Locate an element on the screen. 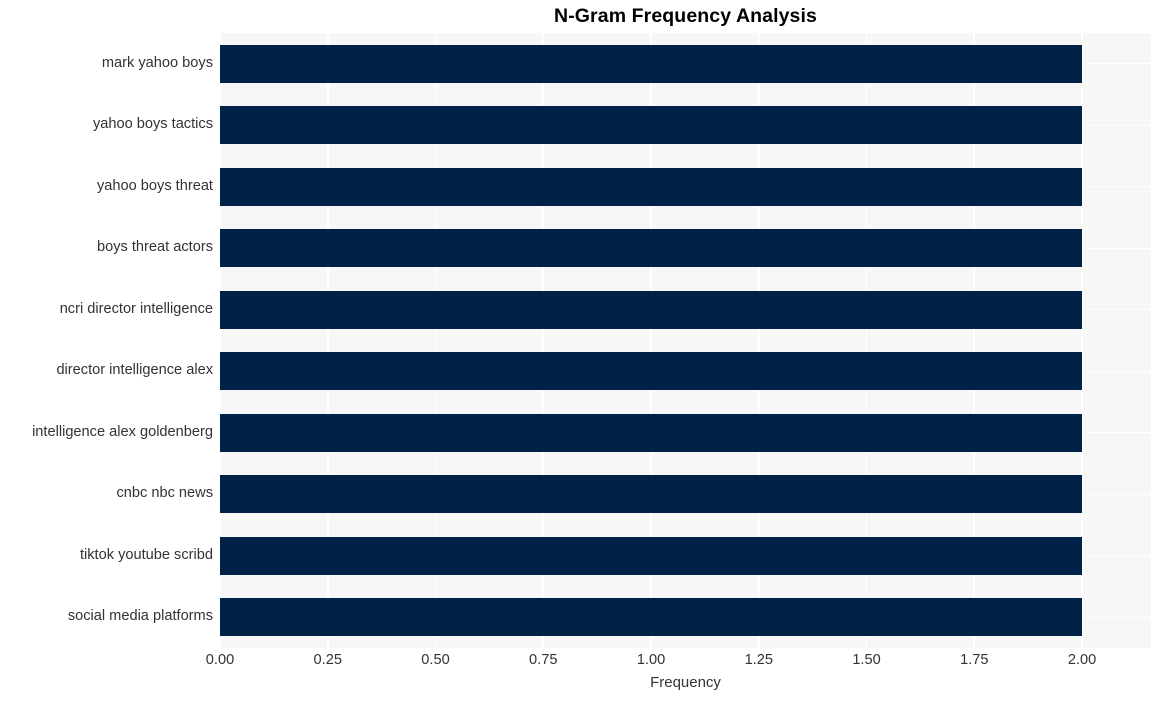 The height and width of the screenshot is (701, 1161). x-axis-tick-label: 1.25 is located at coordinates (758, 660).